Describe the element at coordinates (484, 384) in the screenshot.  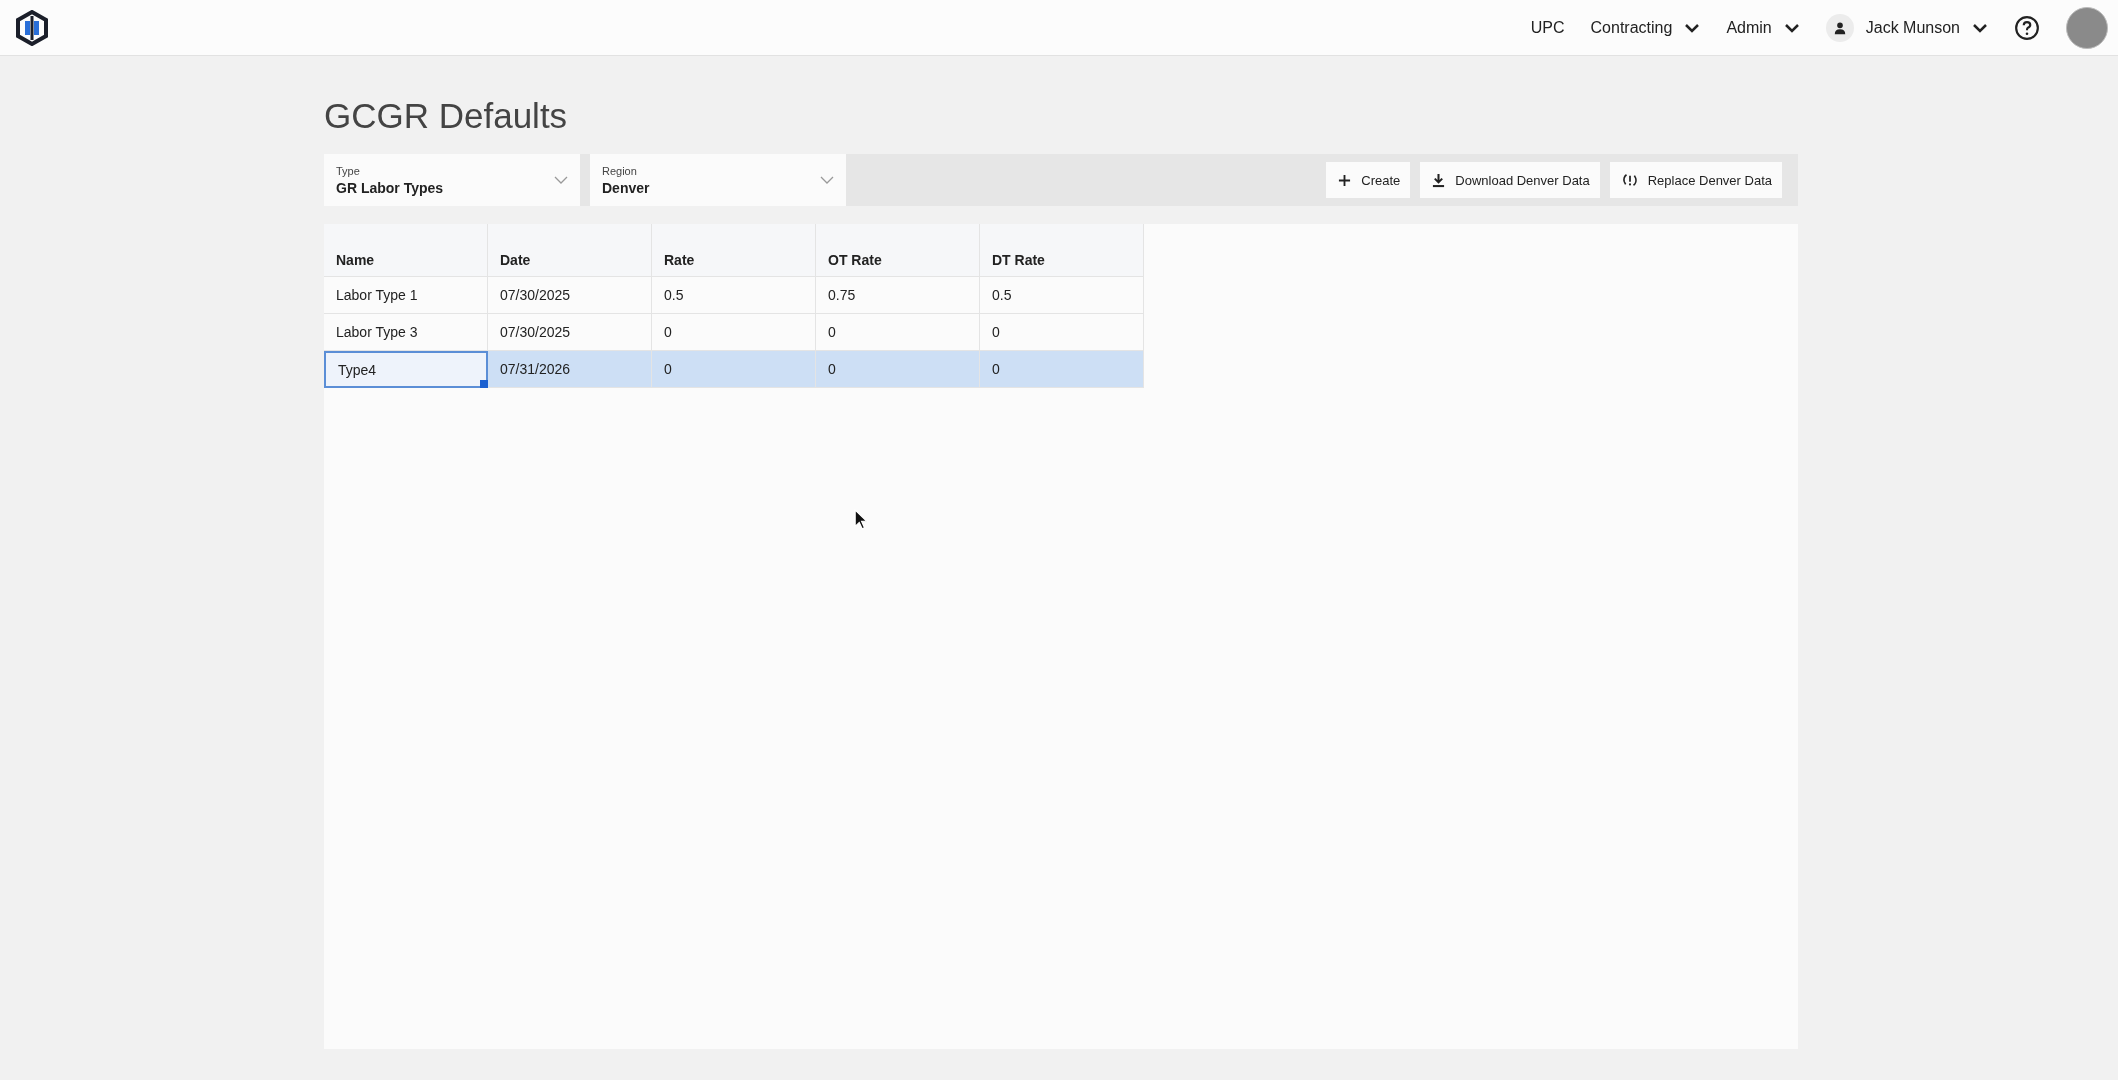
I see `fill-handle` at that location.